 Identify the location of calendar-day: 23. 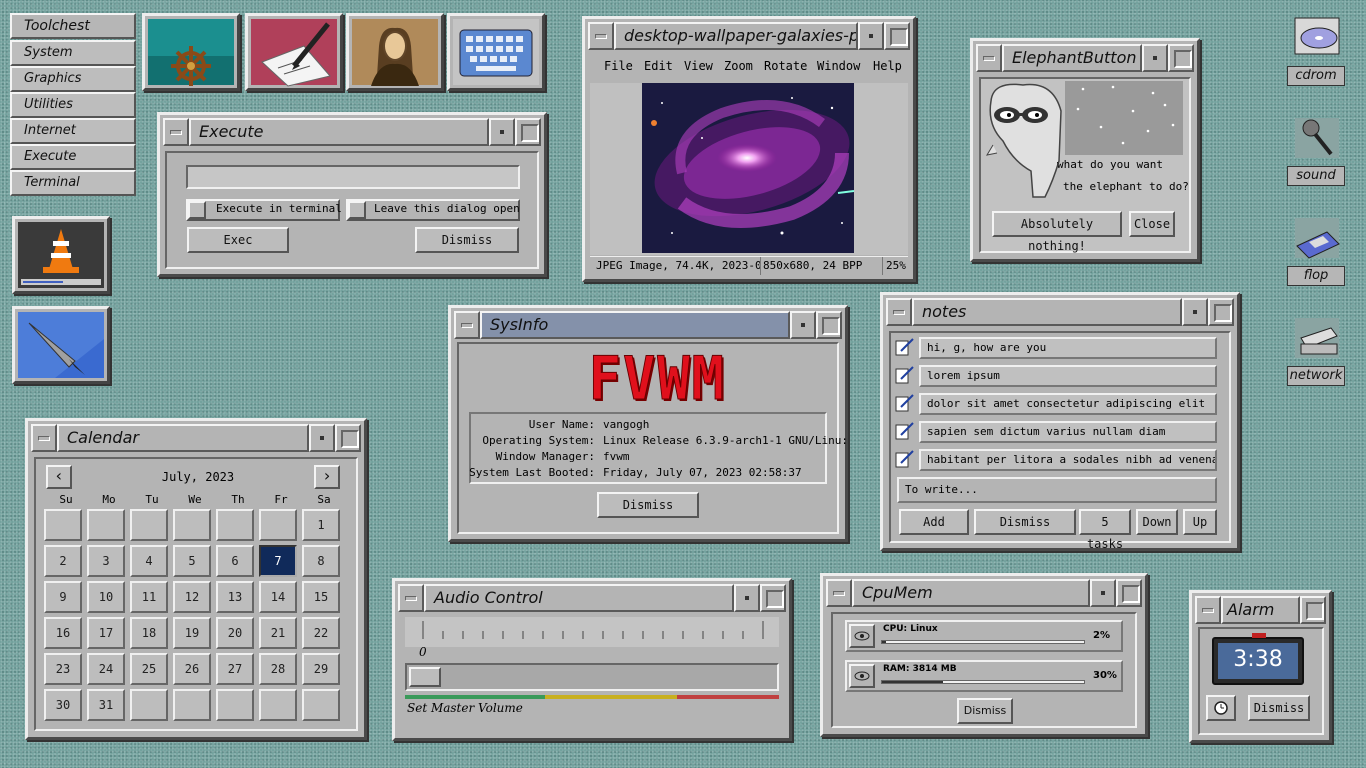
(63, 669).